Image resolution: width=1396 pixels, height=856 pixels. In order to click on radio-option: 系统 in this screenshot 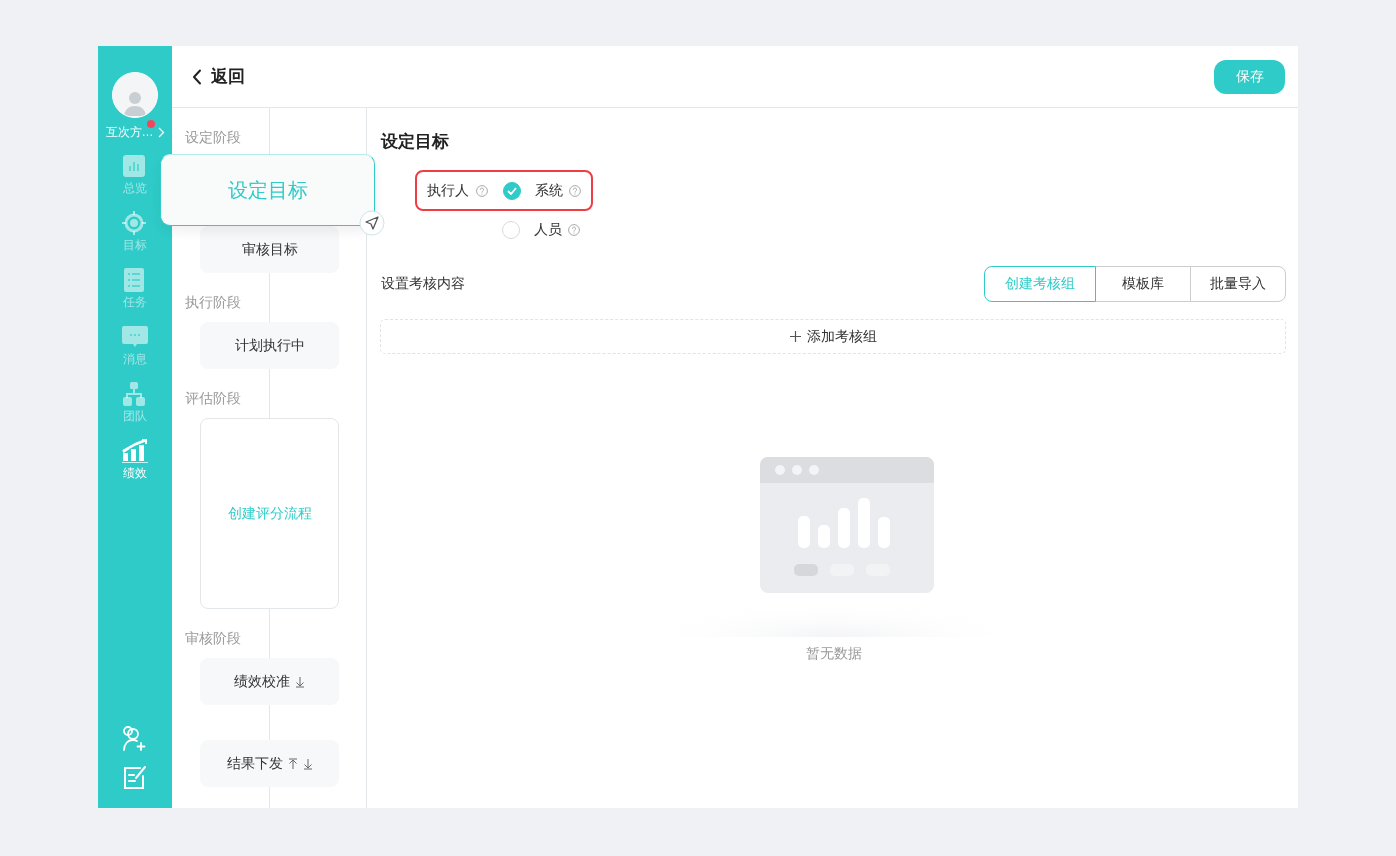, I will do `click(542, 190)`.